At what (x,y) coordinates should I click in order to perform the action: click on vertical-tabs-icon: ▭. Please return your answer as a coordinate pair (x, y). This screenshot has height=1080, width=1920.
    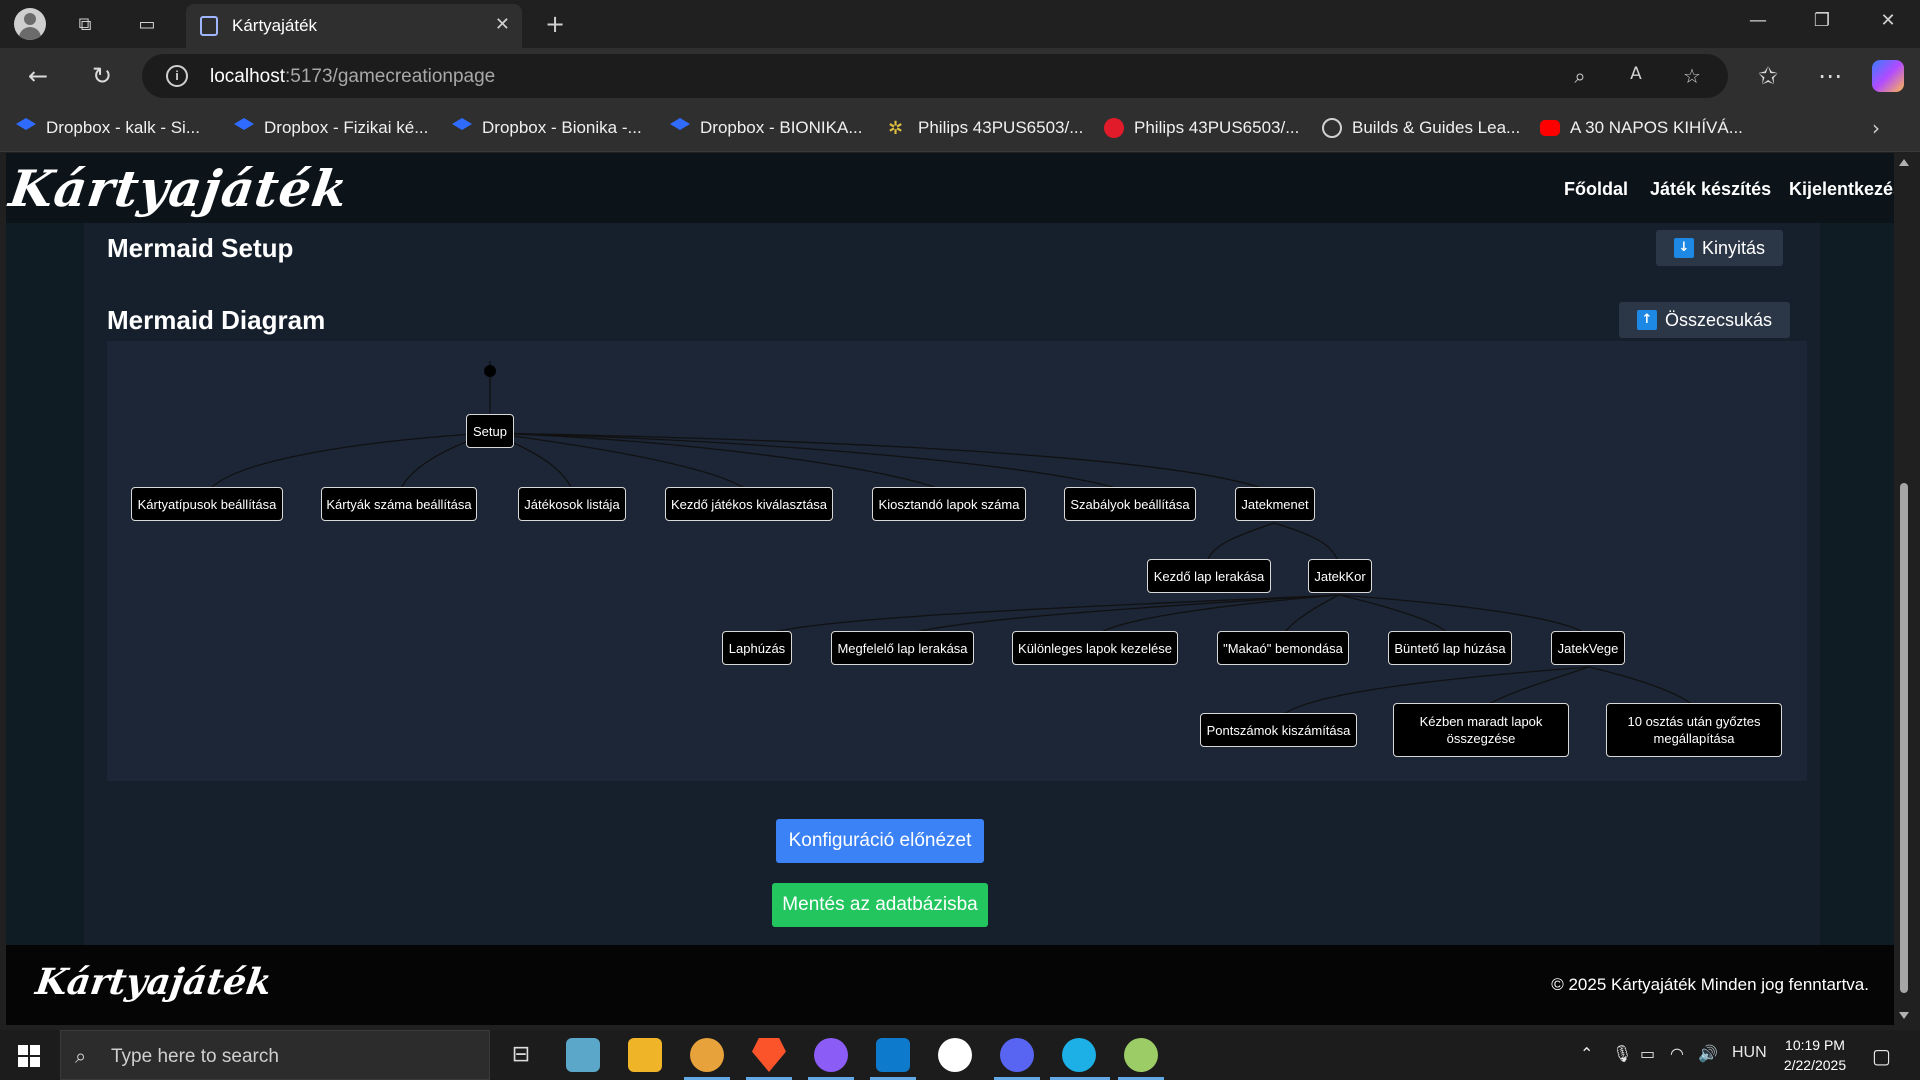
    Looking at the image, I should click on (147, 24).